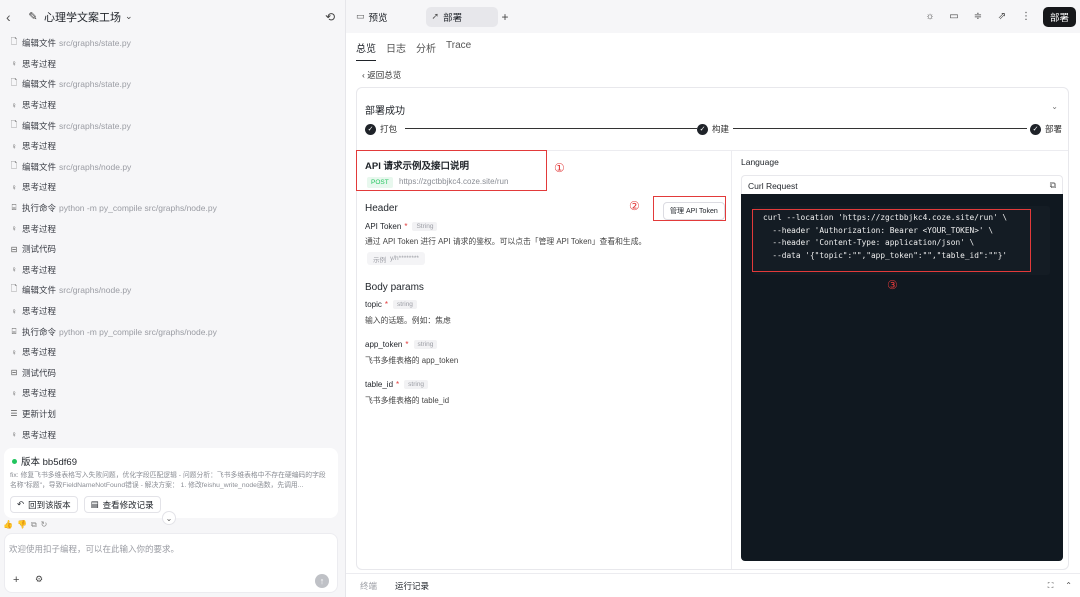  What do you see at coordinates (505, 17) in the screenshot?
I see `add-tab-icon: +` at bounding box center [505, 17].